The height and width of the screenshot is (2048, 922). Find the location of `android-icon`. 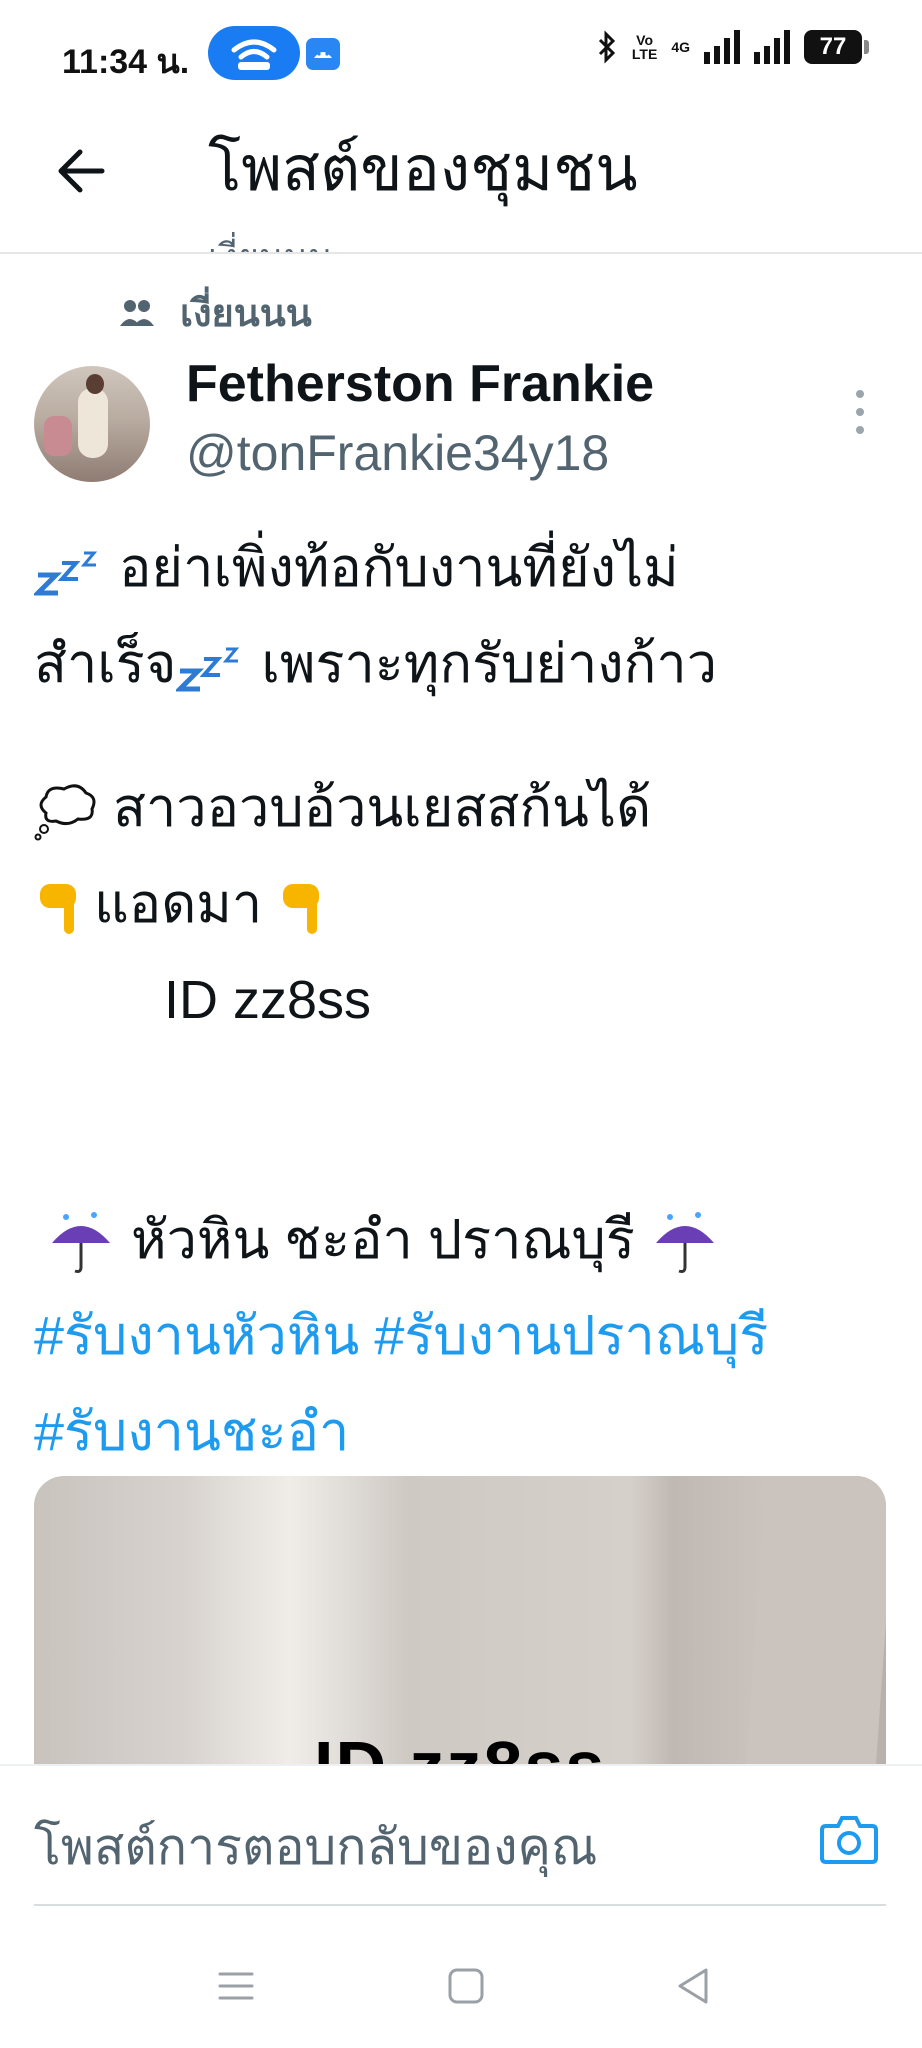

android-icon is located at coordinates (323, 54).